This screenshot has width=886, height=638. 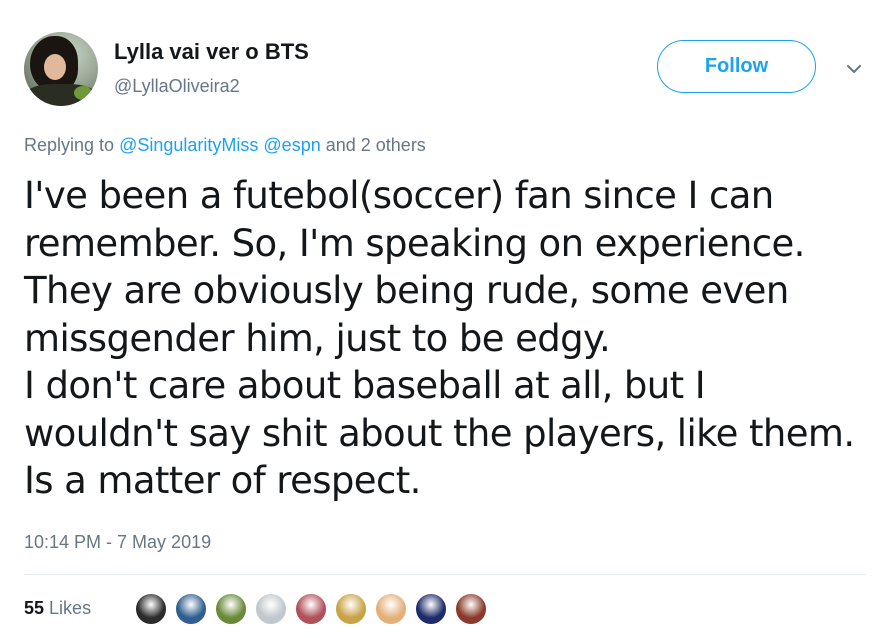 I want to click on author-display-name: Lylla vai ver o BTS, so click(x=211, y=52).